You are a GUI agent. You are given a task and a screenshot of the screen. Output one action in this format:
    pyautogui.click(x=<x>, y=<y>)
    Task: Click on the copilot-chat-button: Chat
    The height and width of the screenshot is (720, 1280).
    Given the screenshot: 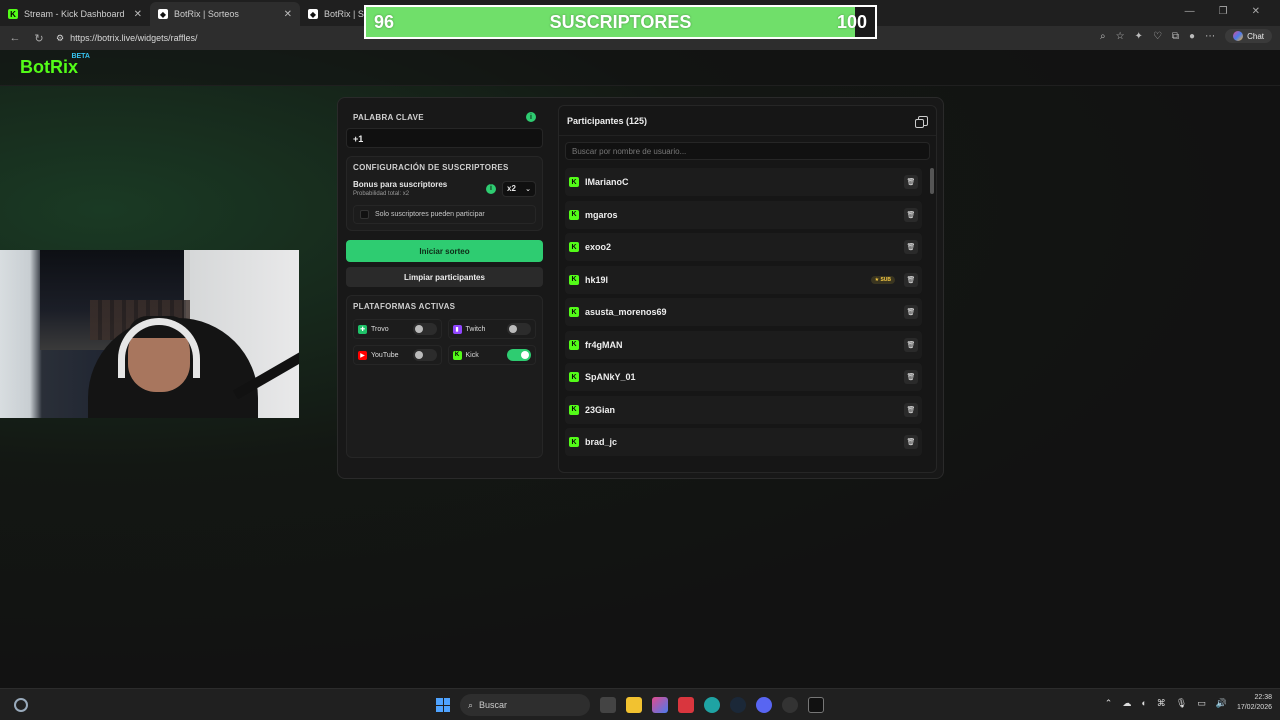 What is the action you would take?
    pyautogui.click(x=1248, y=36)
    